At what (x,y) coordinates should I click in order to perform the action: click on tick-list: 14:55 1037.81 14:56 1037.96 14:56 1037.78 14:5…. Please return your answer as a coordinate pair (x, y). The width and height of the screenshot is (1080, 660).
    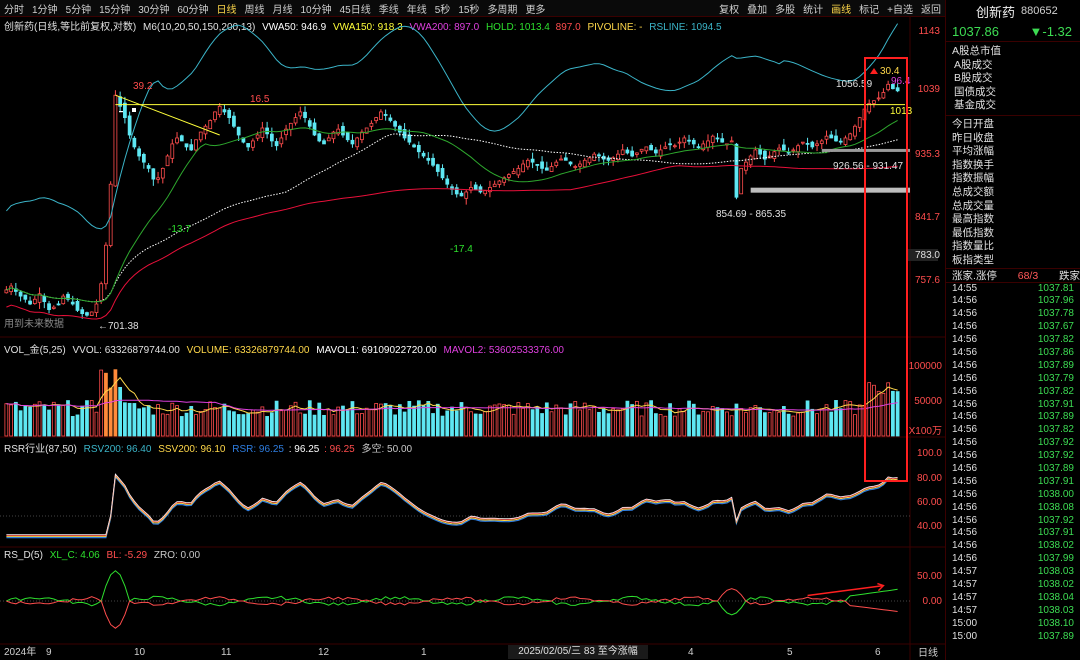
    Looking at the image, I should click on (1013, 463).